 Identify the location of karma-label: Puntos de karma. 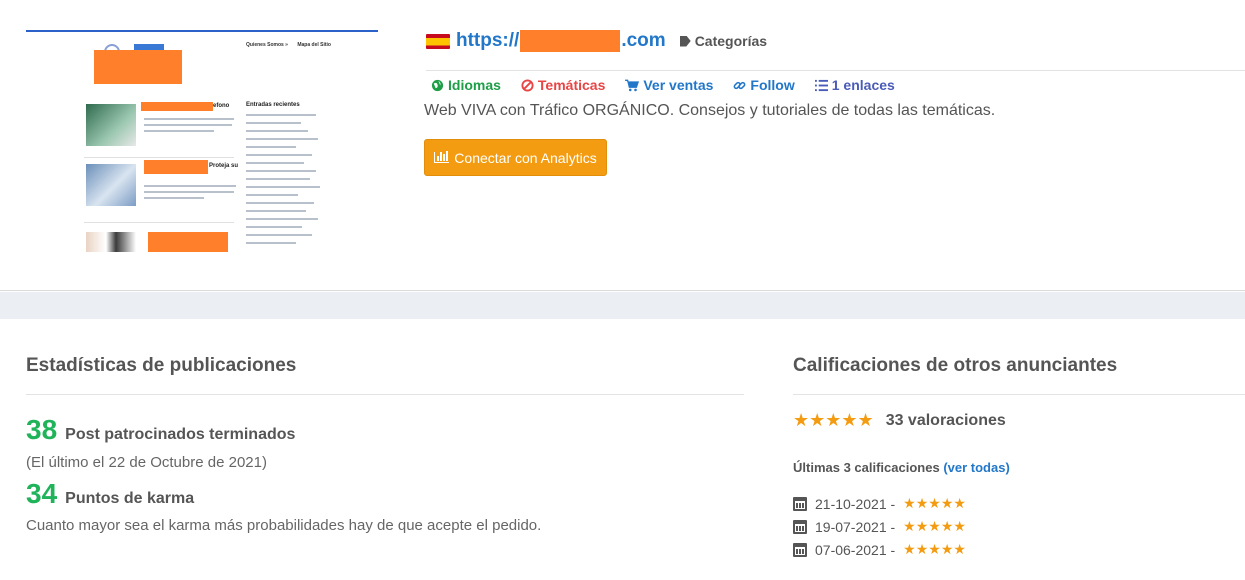
(130, 498).